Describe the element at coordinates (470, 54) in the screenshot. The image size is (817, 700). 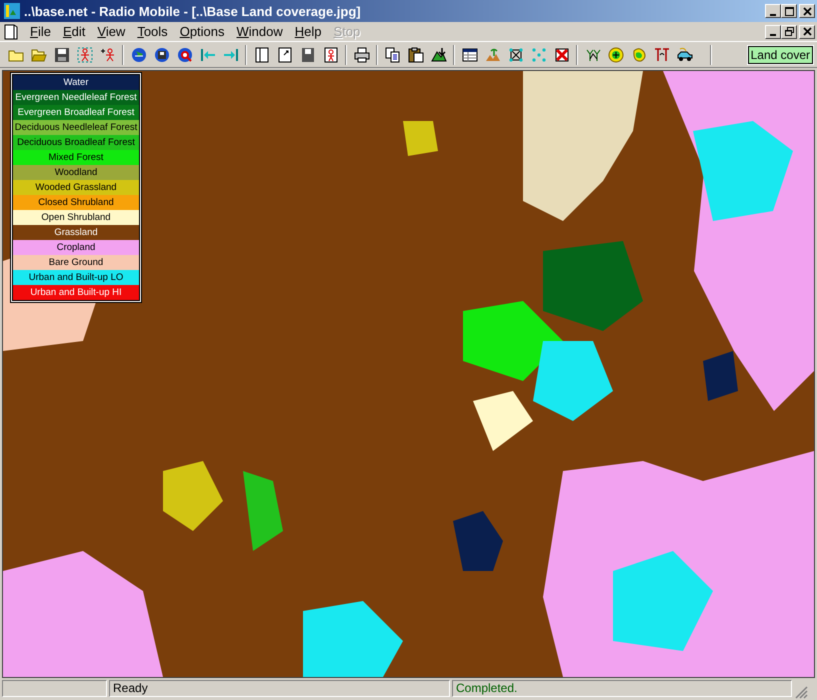
I see `table-icon` at that location.